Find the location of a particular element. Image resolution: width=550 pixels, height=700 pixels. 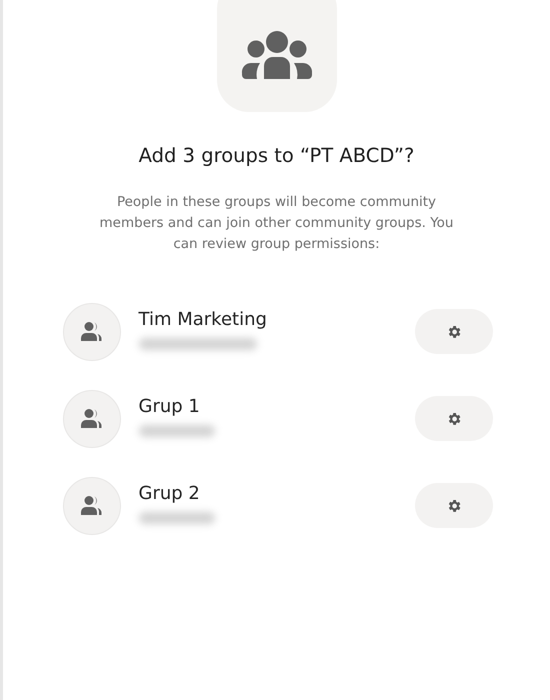

group-name: Grup 1 is located at coordinates (169, 406).